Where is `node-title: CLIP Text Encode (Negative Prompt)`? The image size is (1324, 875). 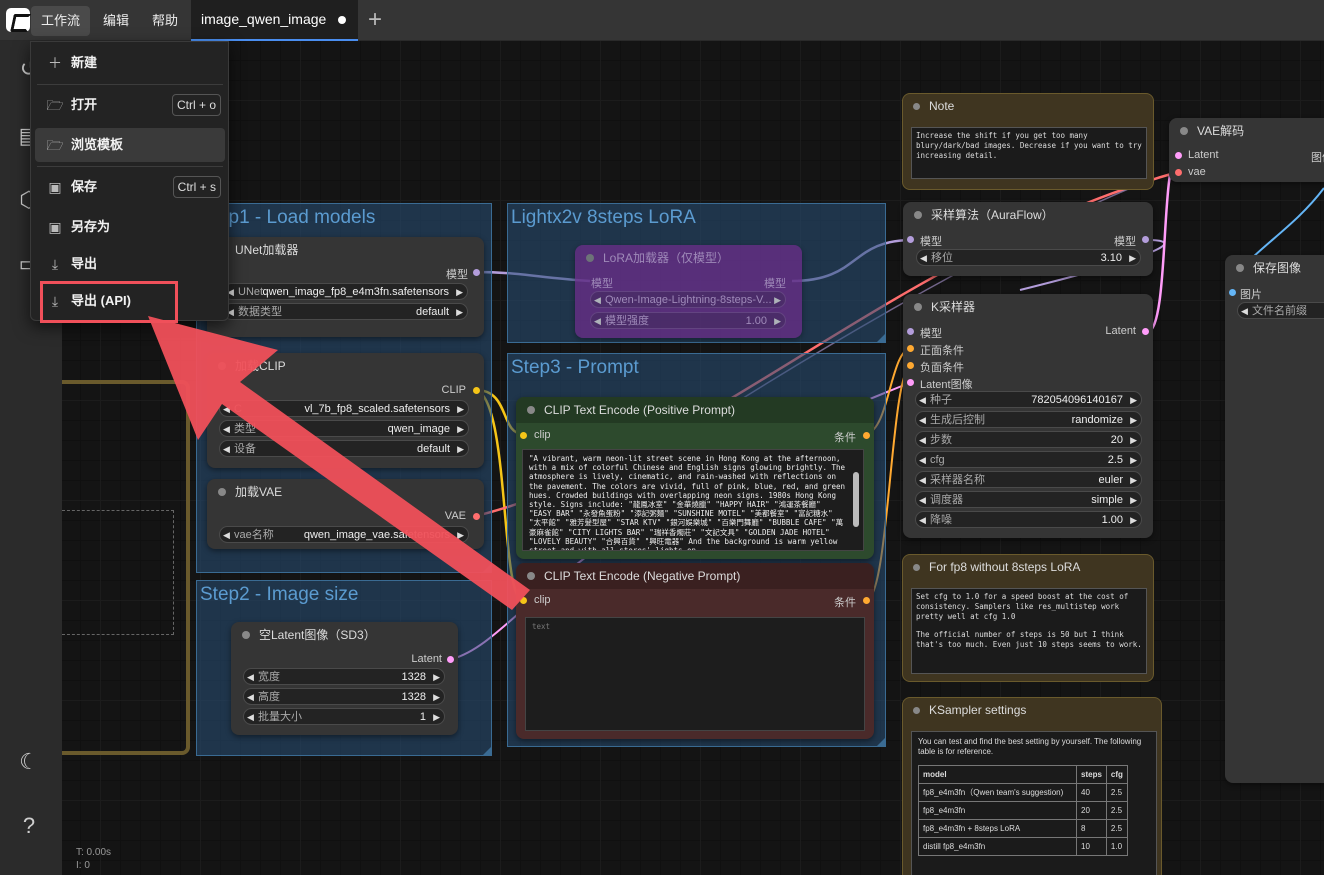 node-title: CLIP Text Encode (Negative Prompt) is located at coordinates (695, 576).